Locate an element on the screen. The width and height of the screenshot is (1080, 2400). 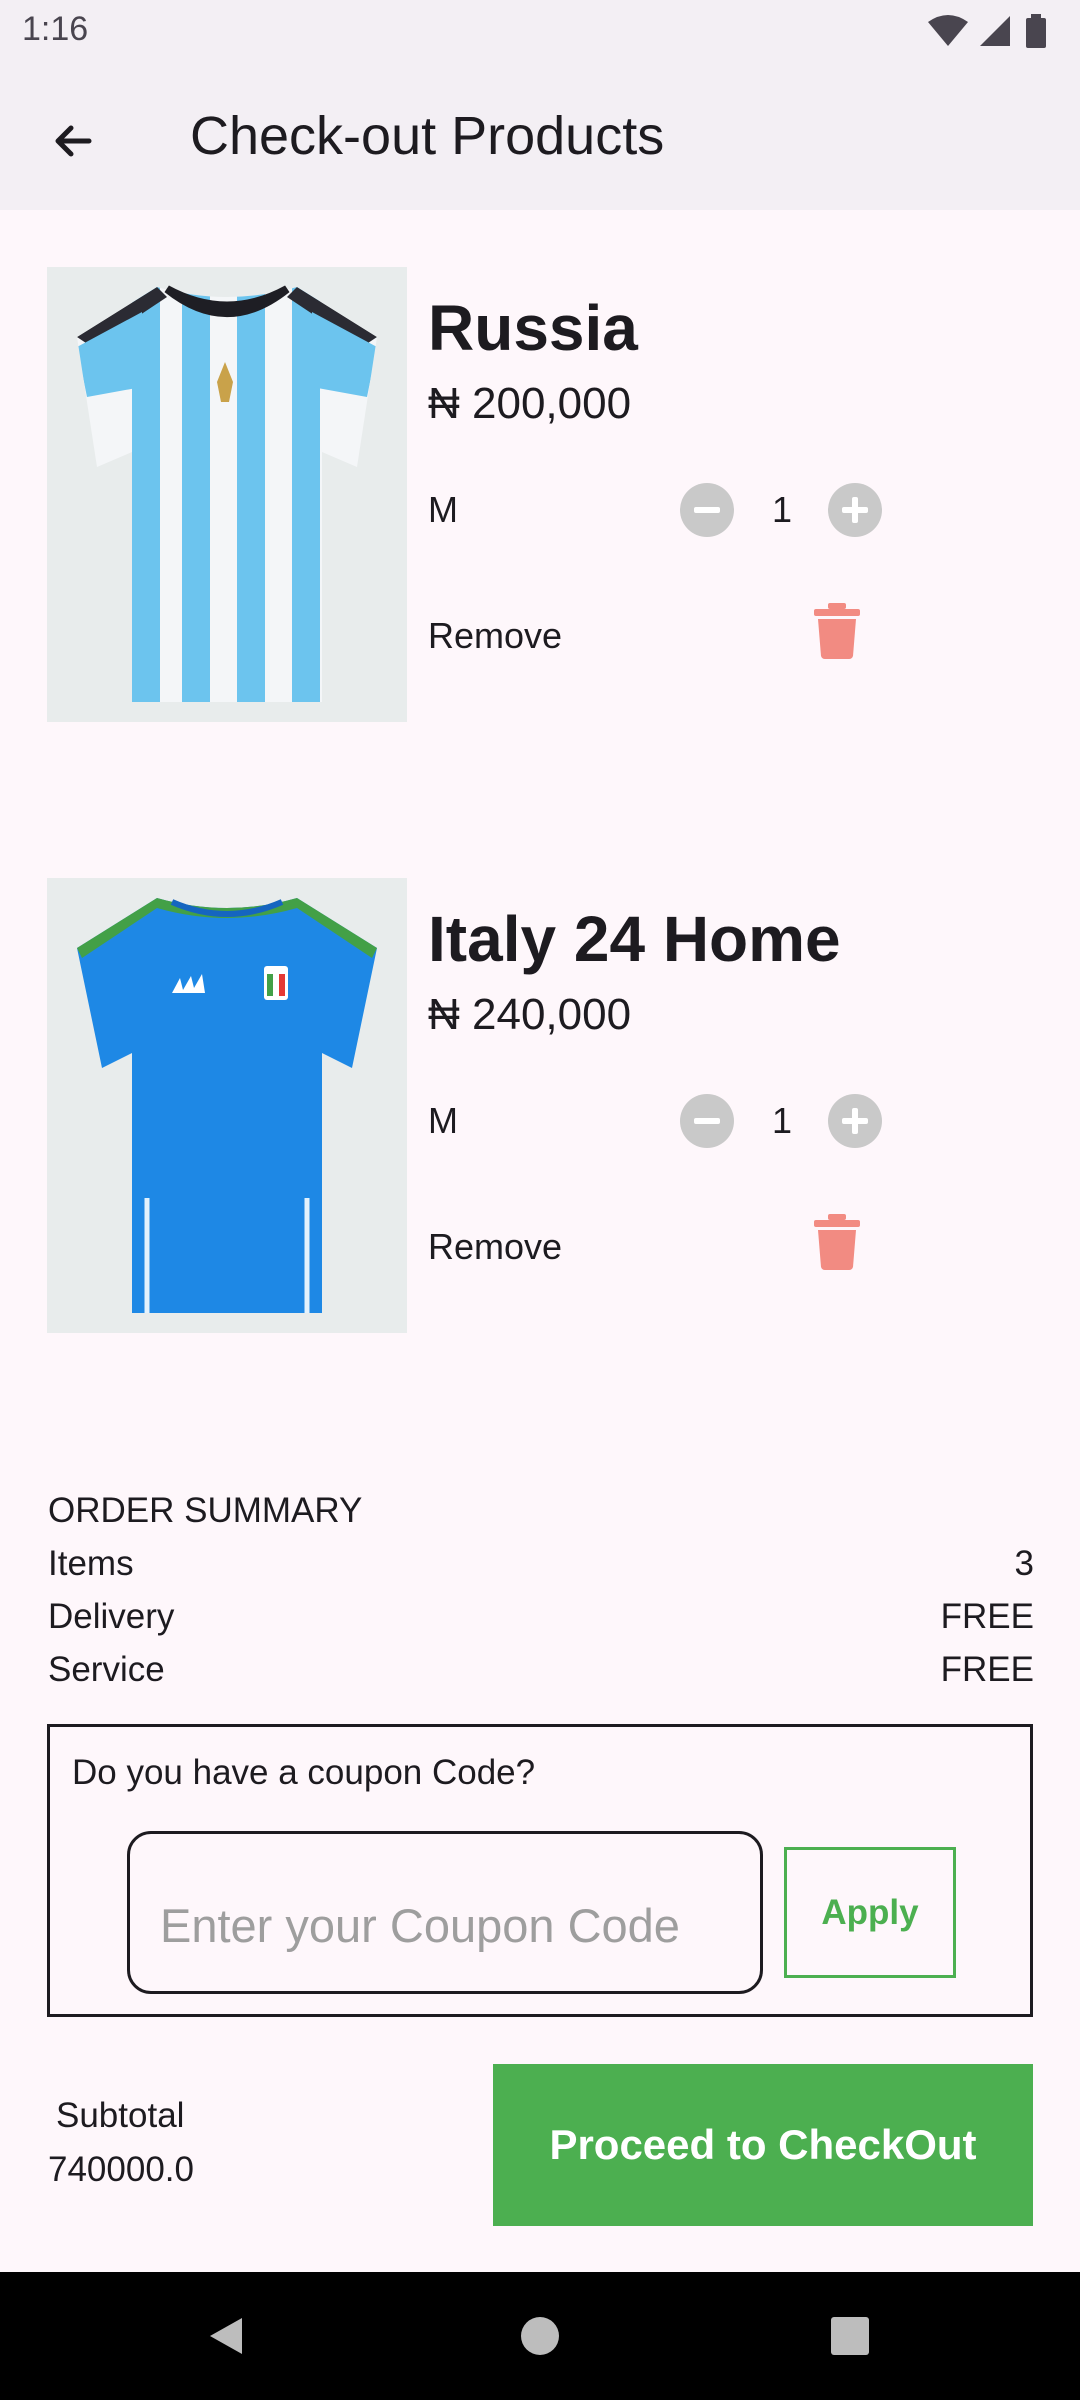
status-icons is located at coordinates (987, 31).